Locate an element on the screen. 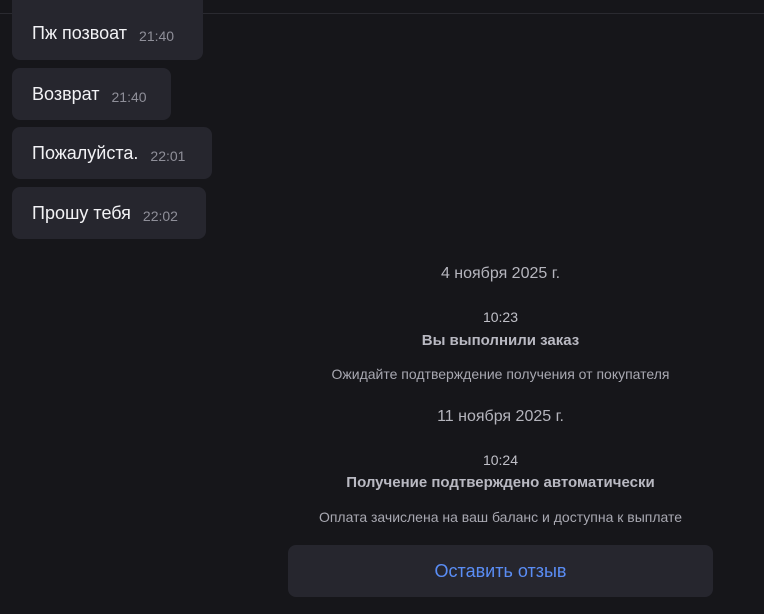 This screenshot has width=764, height=614. message-bubble: Прошу тебя 22:02 is located at coordinates (109, 213).